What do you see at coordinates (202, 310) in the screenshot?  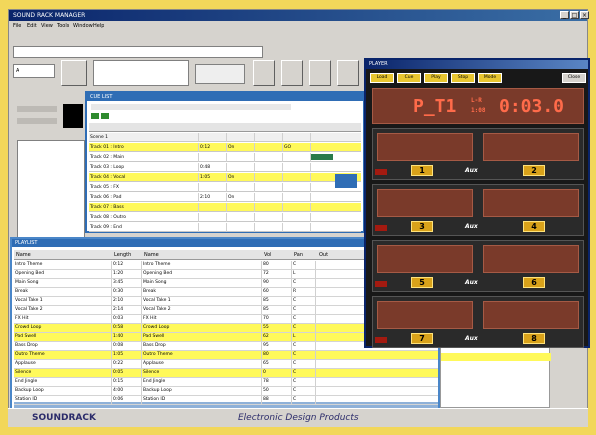 I see `playlist-cell-c: Vocal Take 2` at bounding box center [202, 310].